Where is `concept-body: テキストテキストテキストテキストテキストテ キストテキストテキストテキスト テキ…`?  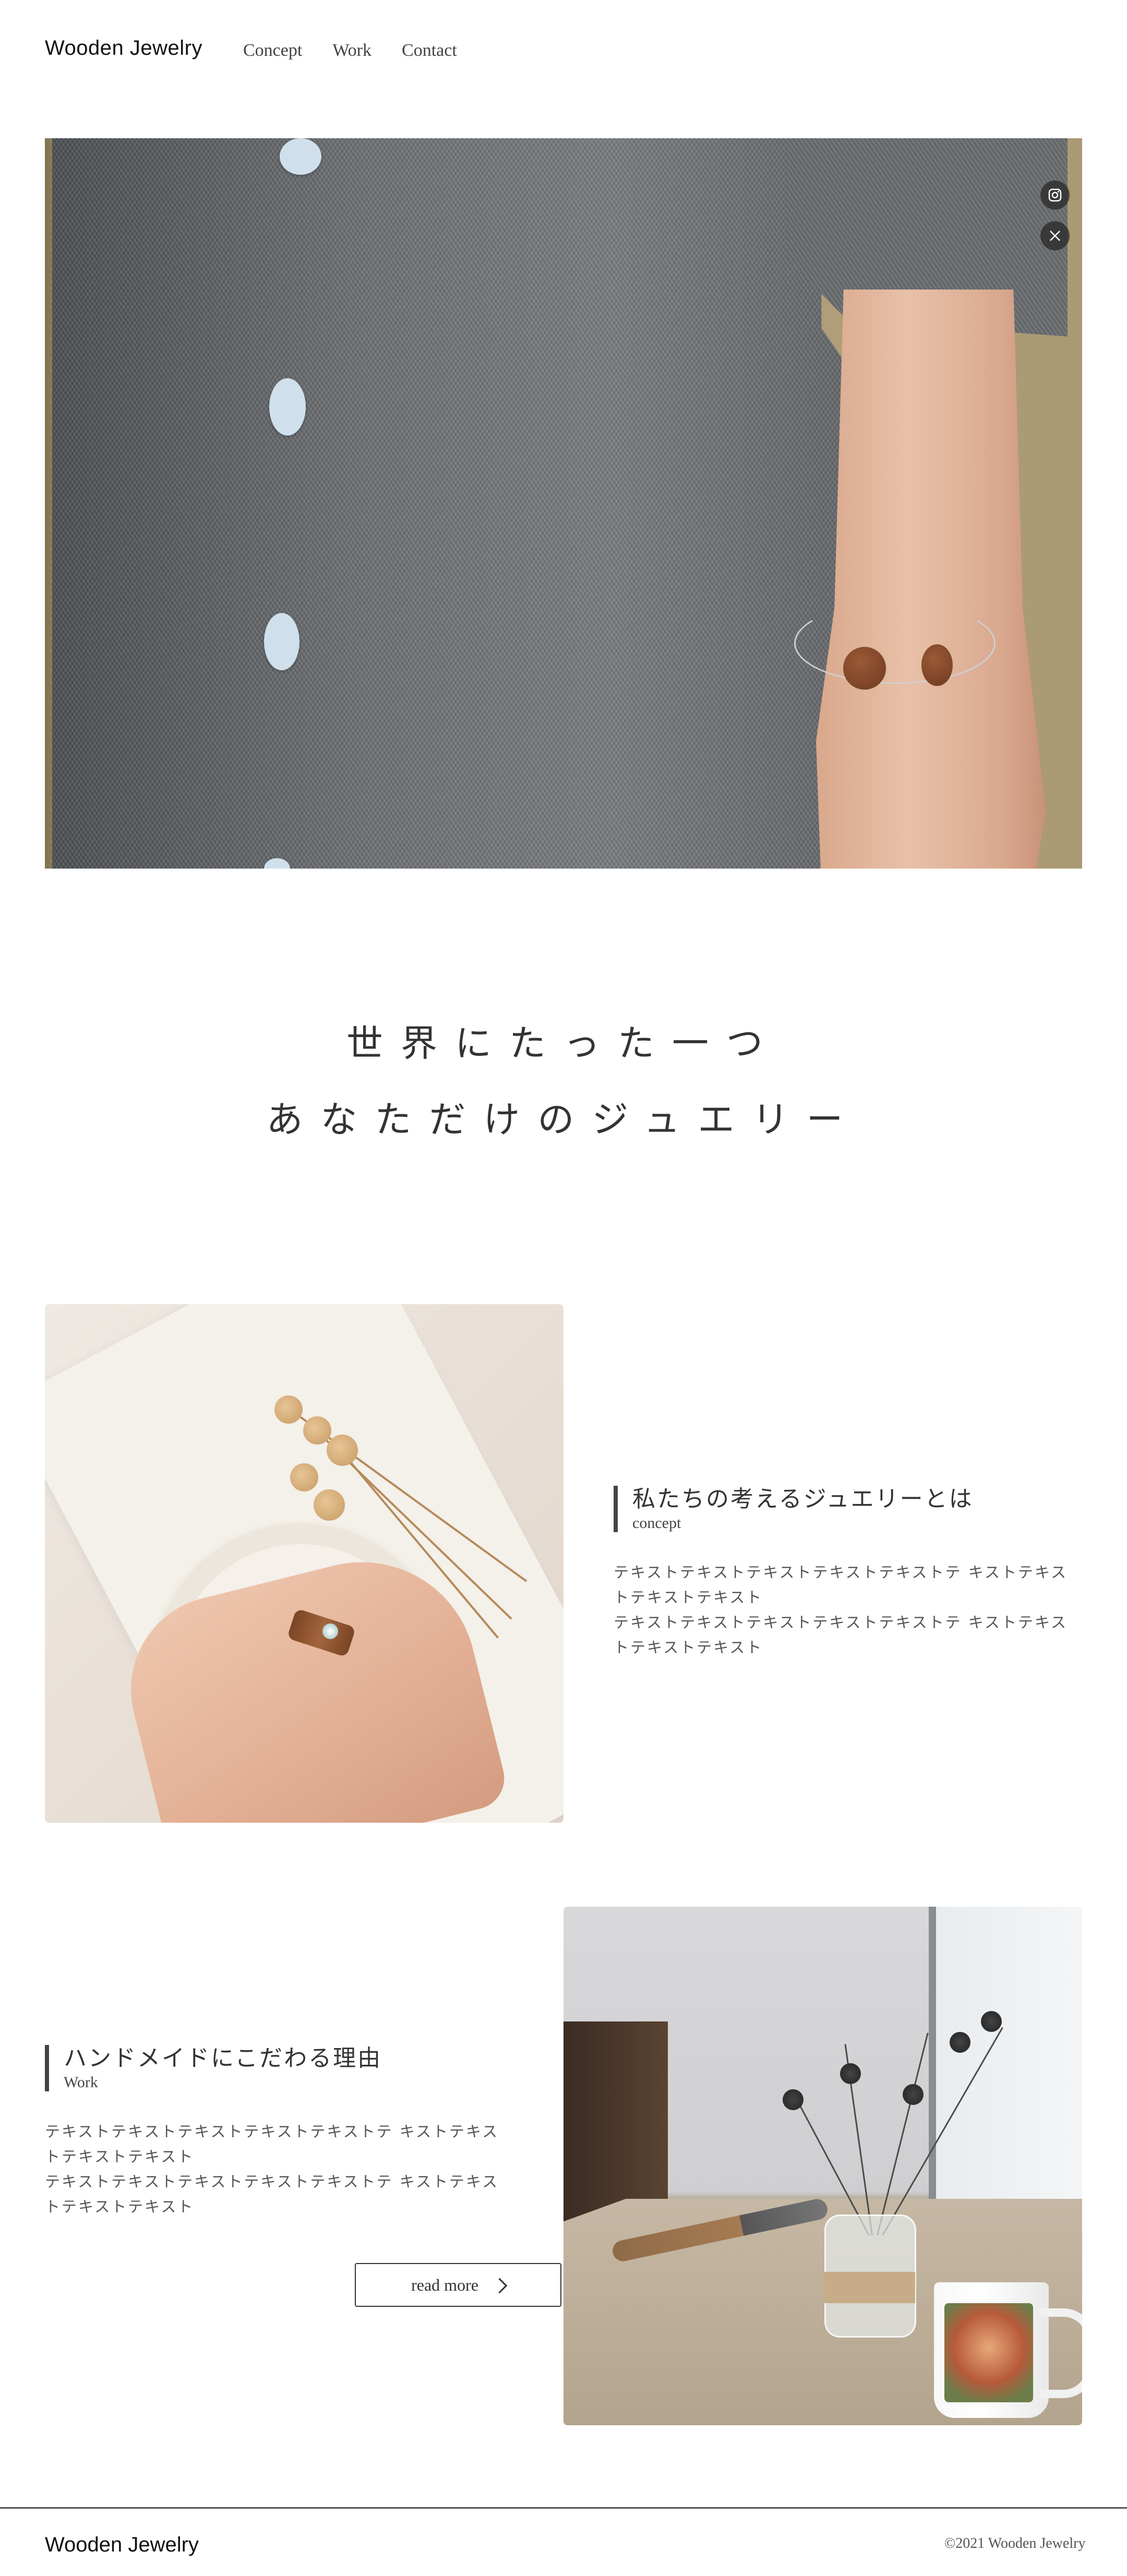 concept-body: テキストテキストテキストテキストテキストテ キストテキストテキストテキスト テキ… is located at coordinates (841, 1609).